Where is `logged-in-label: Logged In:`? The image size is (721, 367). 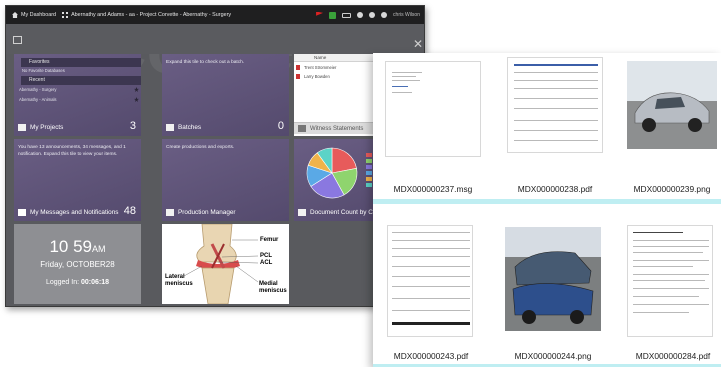
logged-in-label: Logged In: is located at coordinates (62, 282).